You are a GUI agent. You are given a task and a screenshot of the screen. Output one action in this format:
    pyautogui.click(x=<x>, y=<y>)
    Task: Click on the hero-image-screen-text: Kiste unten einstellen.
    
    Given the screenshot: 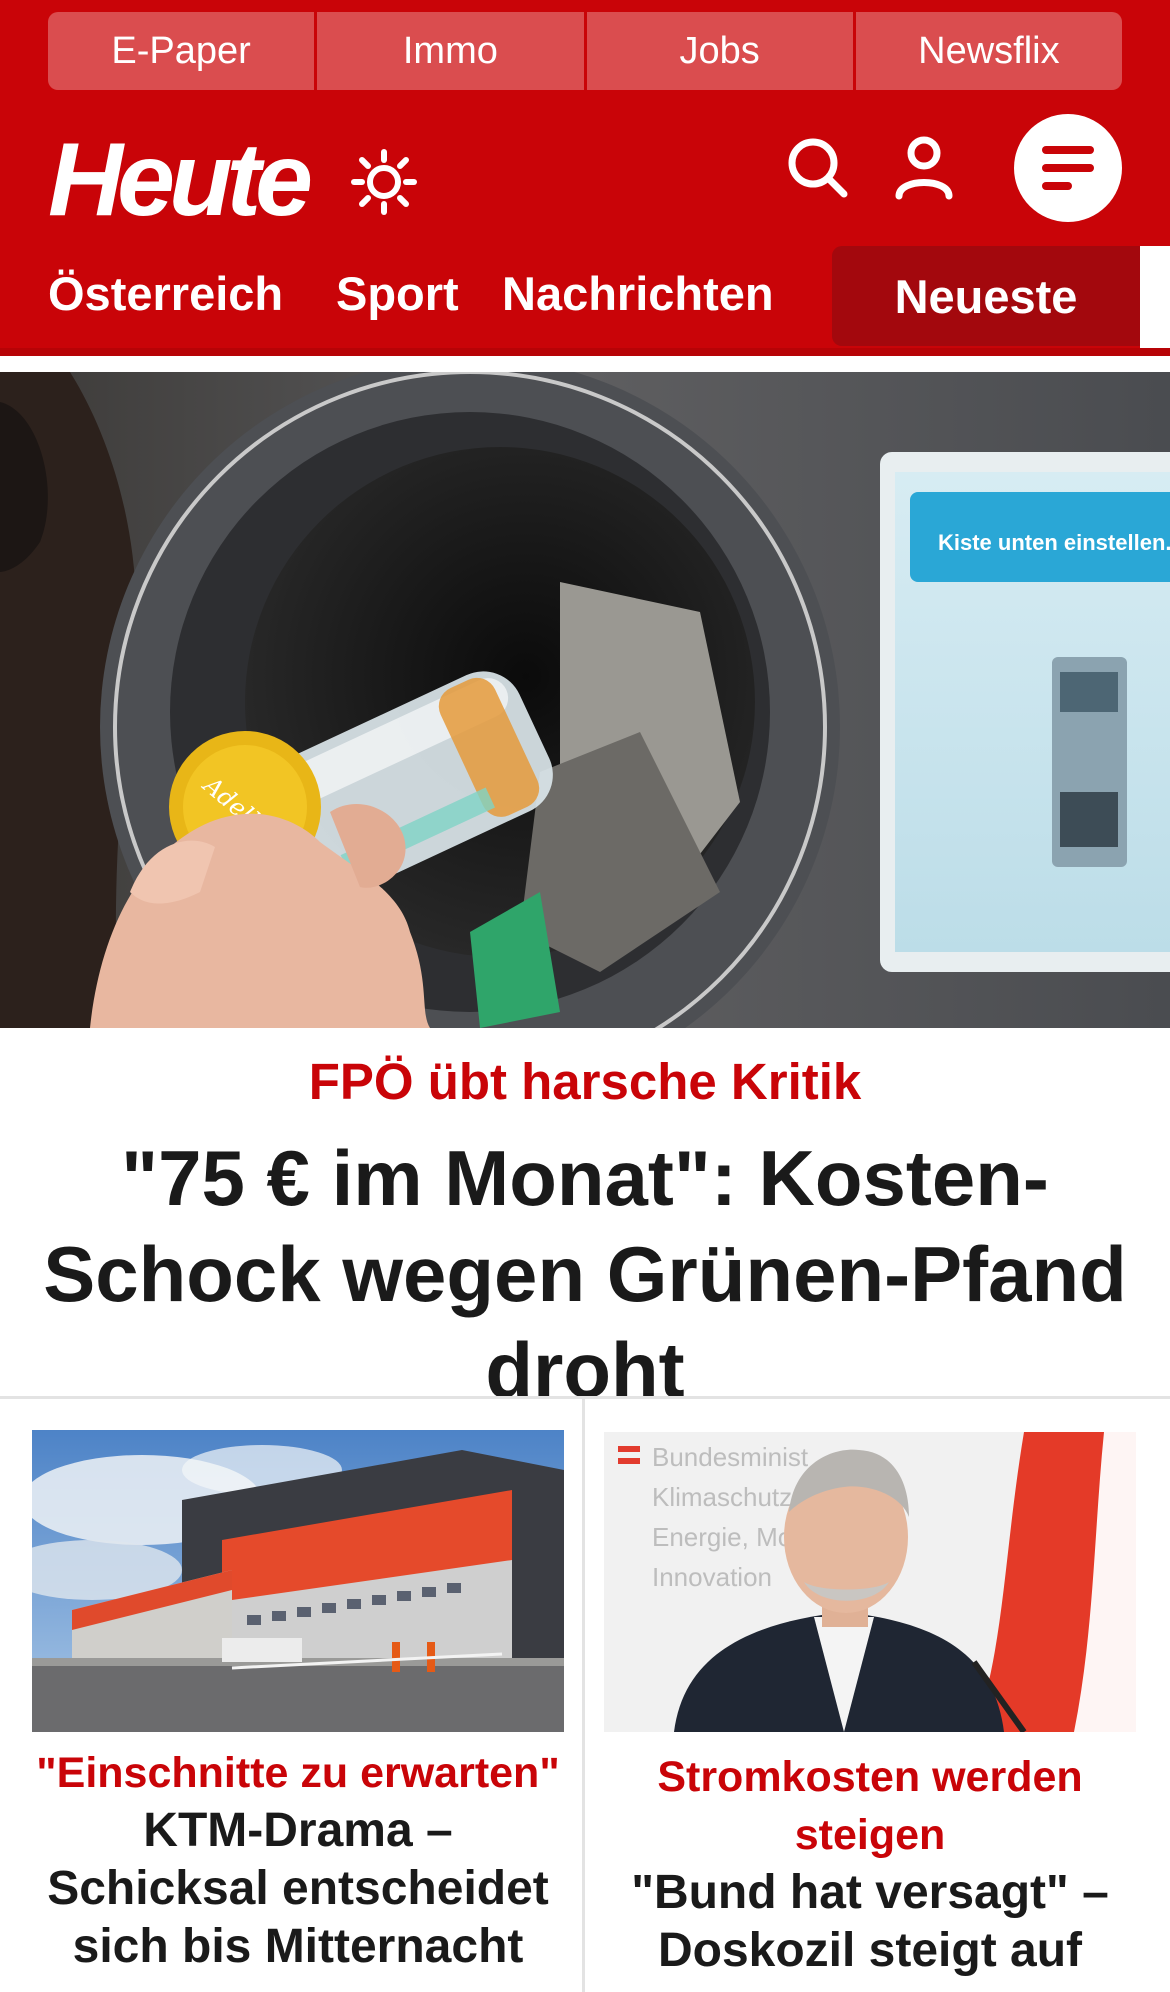 What is the action you would take?
    pyautogui.click(x=1054, y=542)
    